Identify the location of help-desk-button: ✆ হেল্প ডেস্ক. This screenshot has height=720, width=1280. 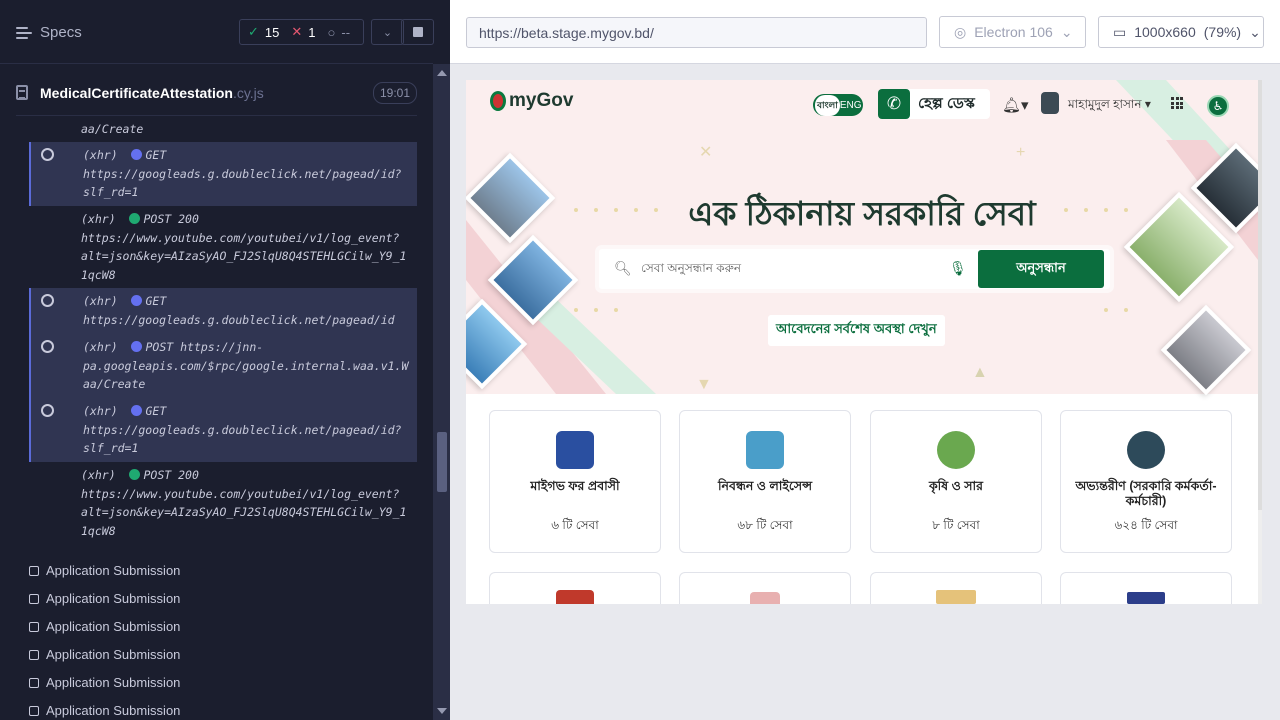
(934, 104).